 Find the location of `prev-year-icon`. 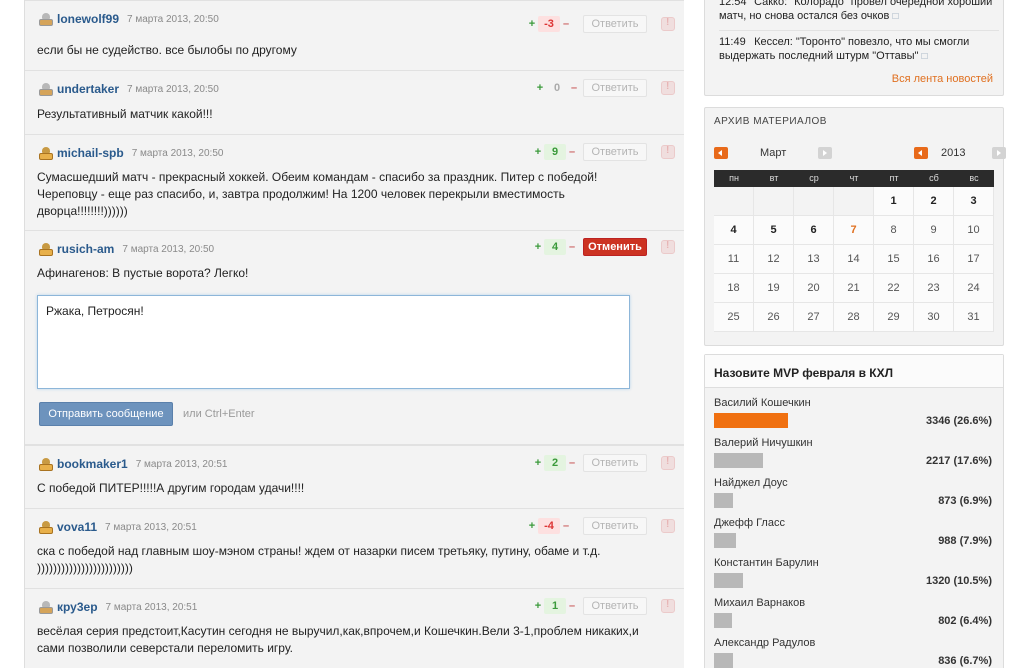

prev-year-icon is located at coordinates (921, 153).